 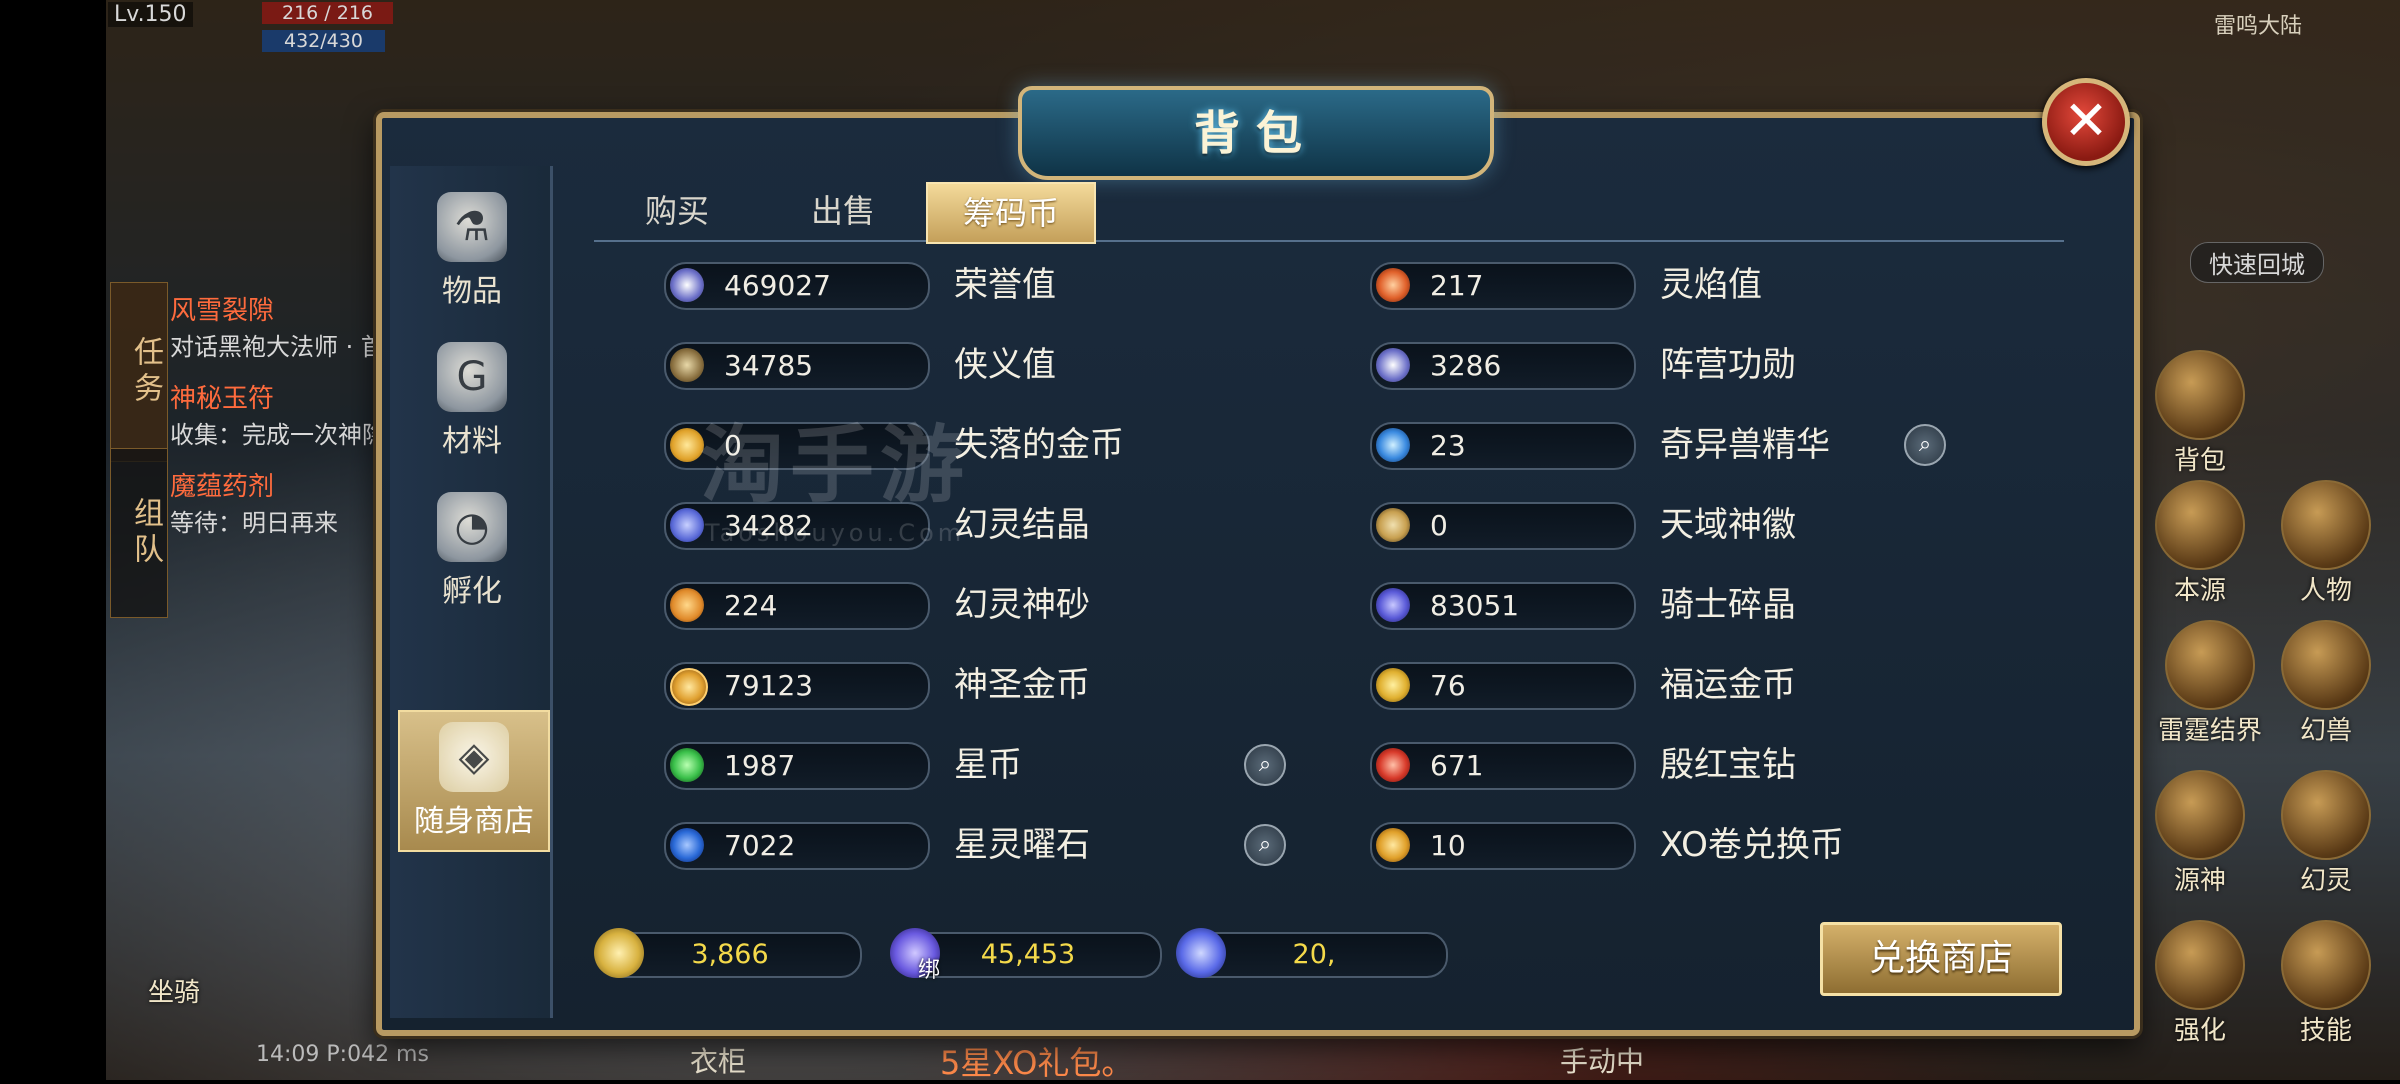 What do you see at coordinates (687, 525) in the screenshot?
I see `crystal-icon` at bounding box center [687, 525].